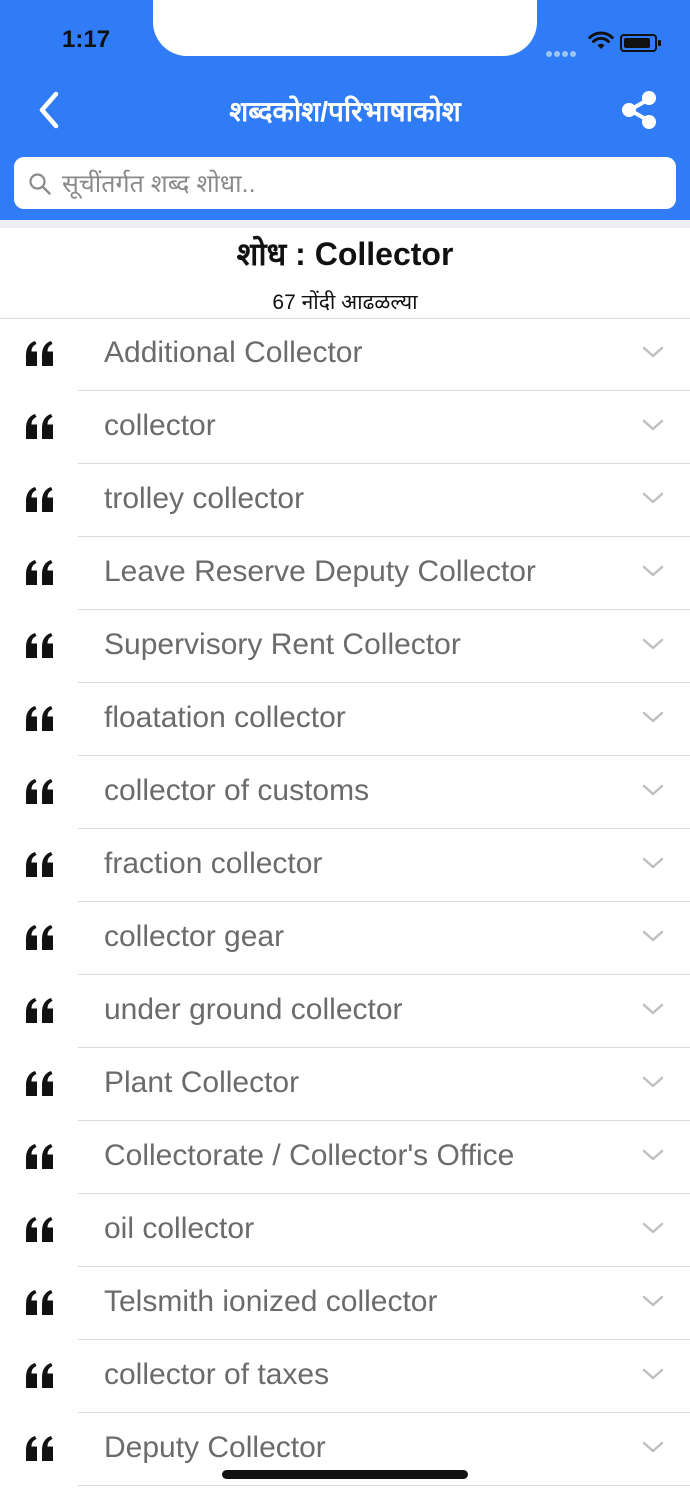 The image size is (690, 1493). I want to click on row-divider, so click(384, 1485).